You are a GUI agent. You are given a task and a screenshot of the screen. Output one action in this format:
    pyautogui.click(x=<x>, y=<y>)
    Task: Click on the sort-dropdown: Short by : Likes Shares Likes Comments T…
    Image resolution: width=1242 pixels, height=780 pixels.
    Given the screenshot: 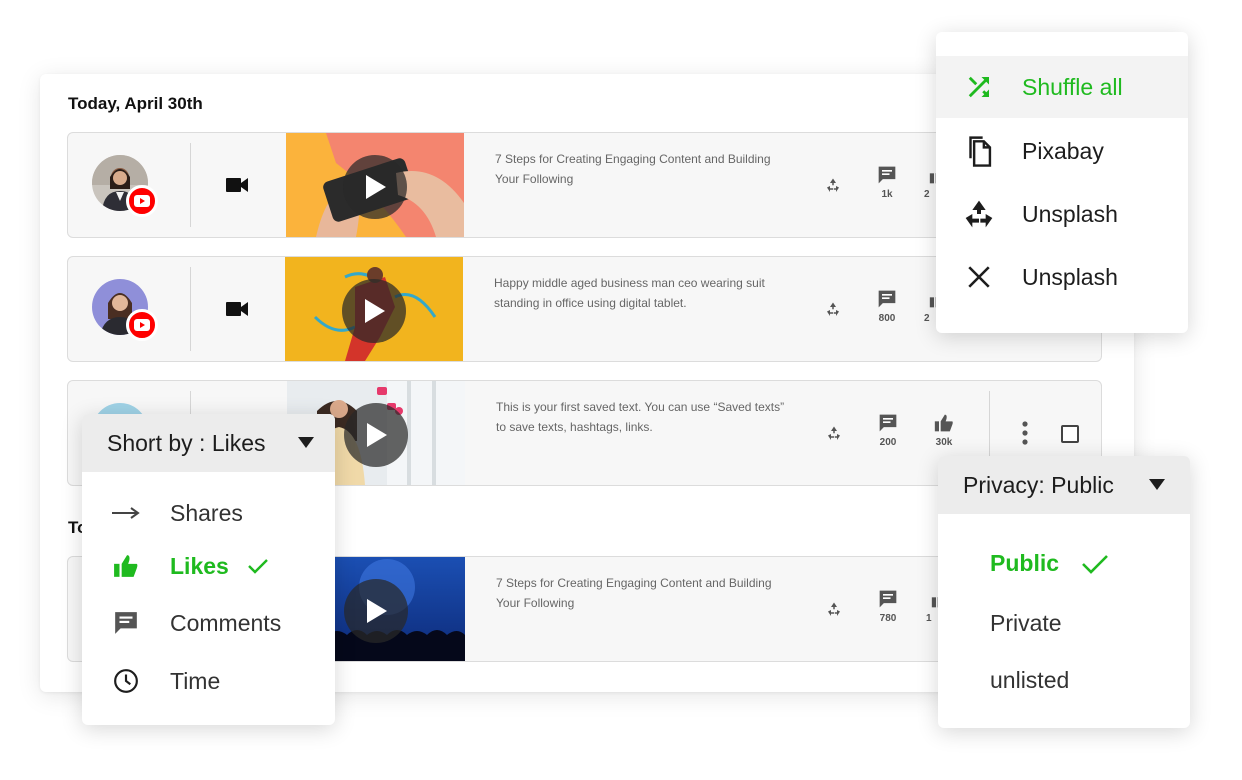 What is the action you would take?
    pyautogui.click(x=208, y=569)
    